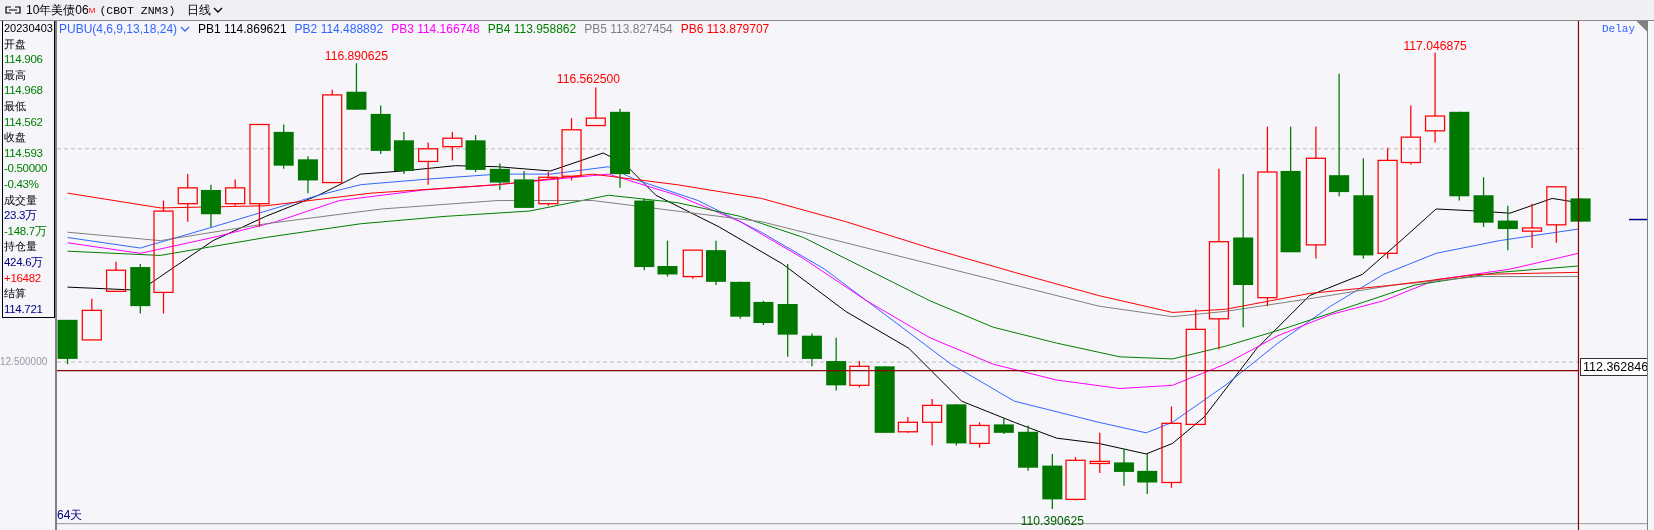  I want to click on instrument-name: 10年美债06, so click(57, 10).